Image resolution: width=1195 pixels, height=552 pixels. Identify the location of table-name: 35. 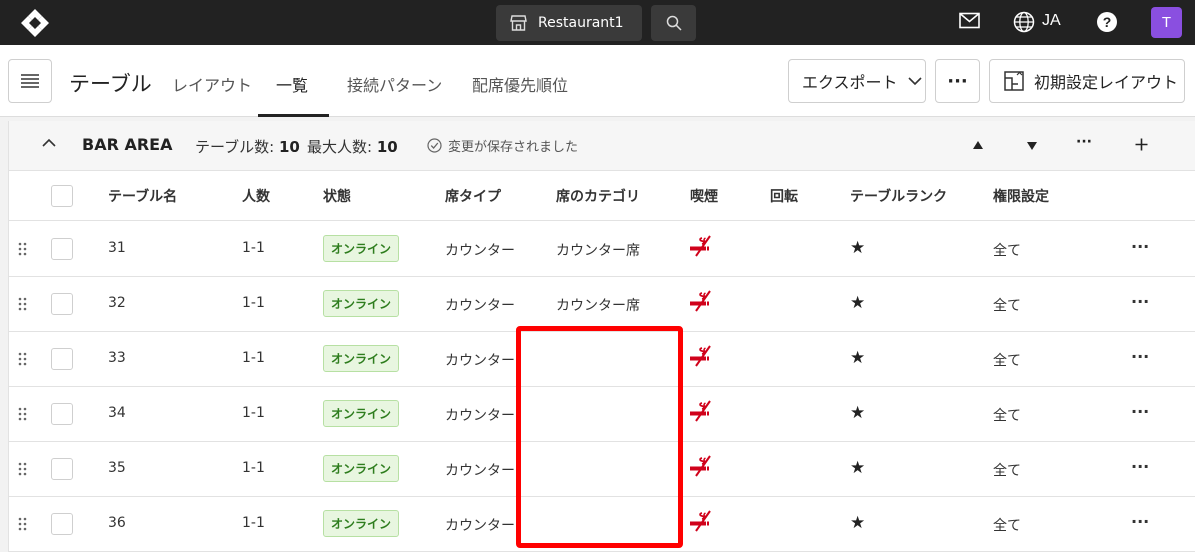
(117, 468).